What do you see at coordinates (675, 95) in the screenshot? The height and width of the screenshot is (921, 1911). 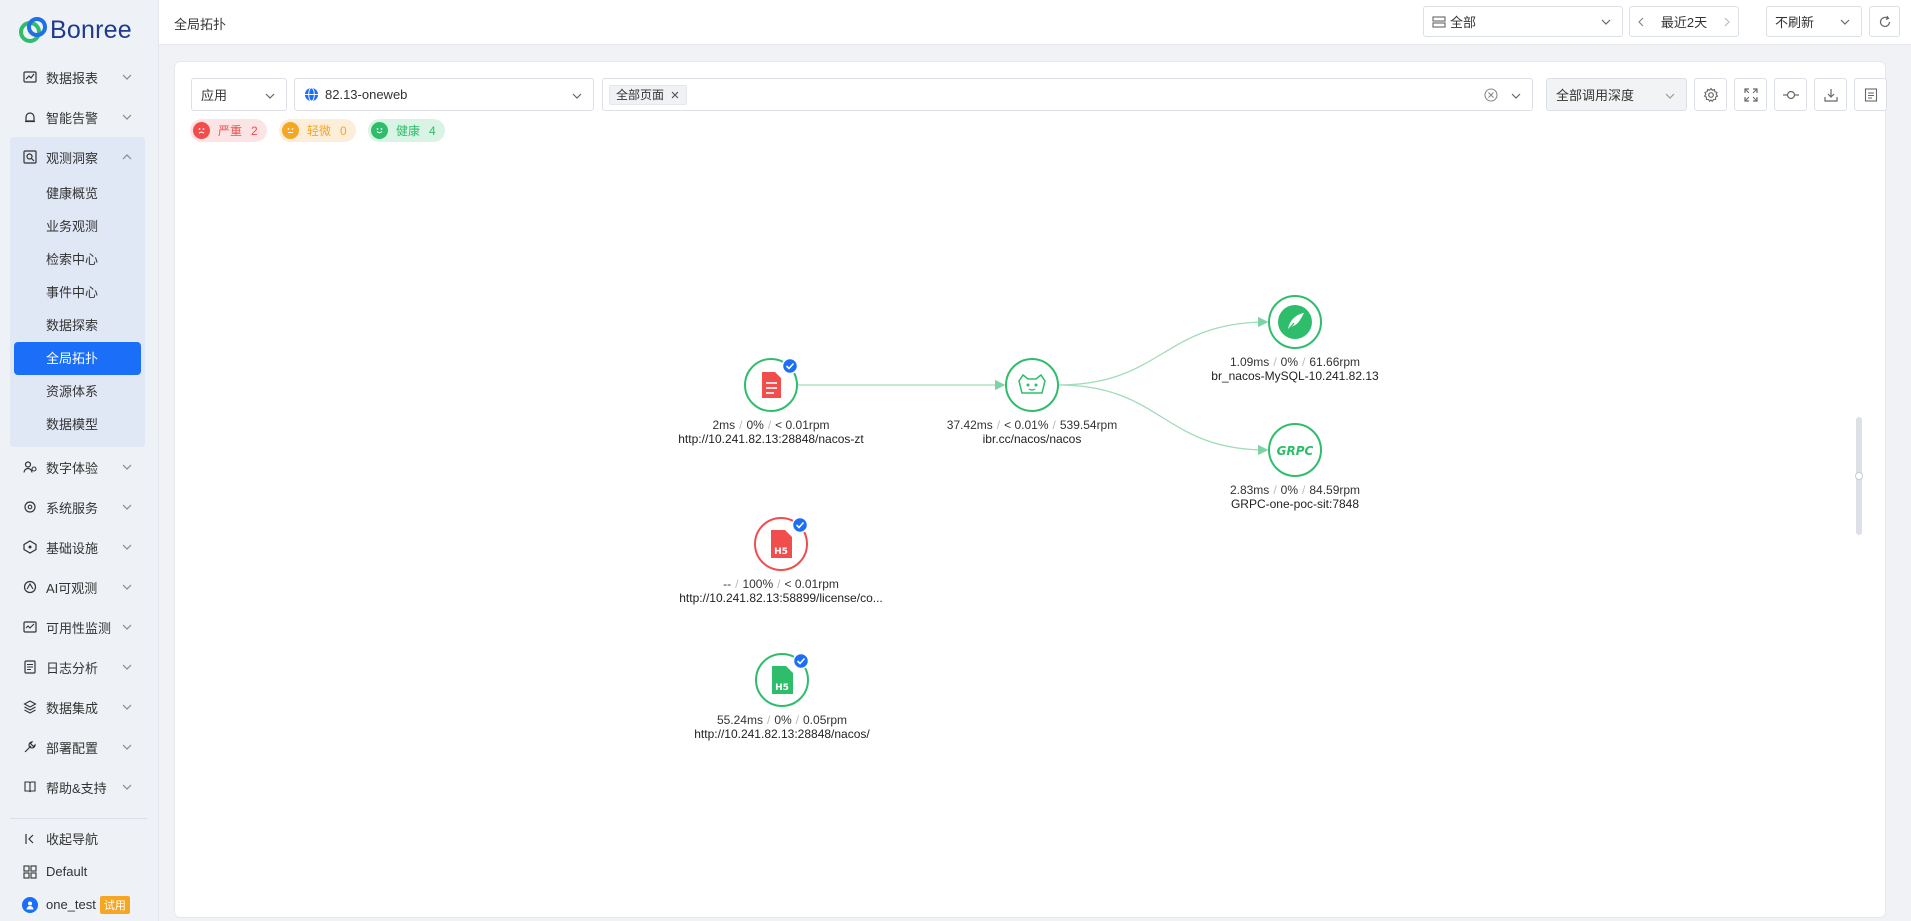 I see `tag-close-icon` at bounding box center [675, 95].